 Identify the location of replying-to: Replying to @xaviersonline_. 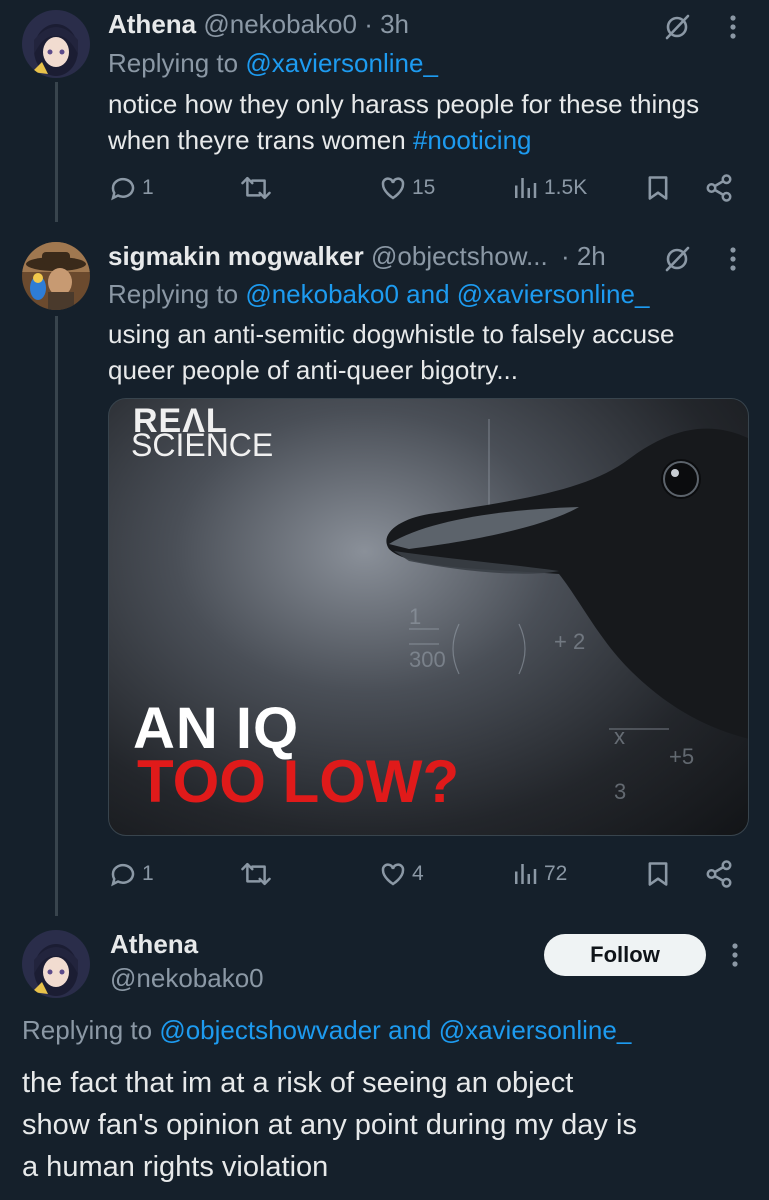
(273, 63).